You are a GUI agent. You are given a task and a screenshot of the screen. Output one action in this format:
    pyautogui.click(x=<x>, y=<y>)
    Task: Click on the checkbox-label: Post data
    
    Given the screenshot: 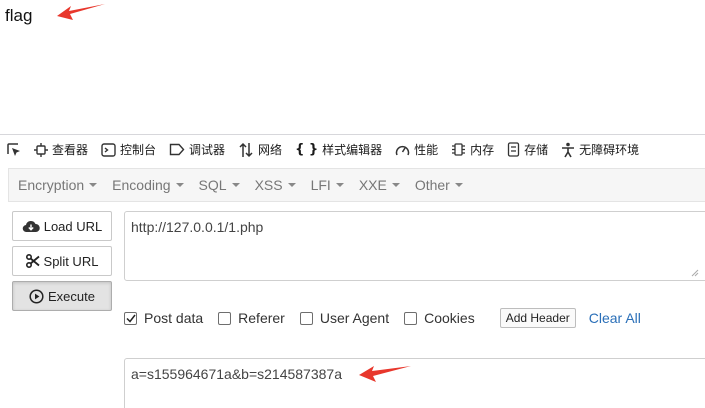 What is the action you would take?
    pyautogui.click(x=174, y=318)
    